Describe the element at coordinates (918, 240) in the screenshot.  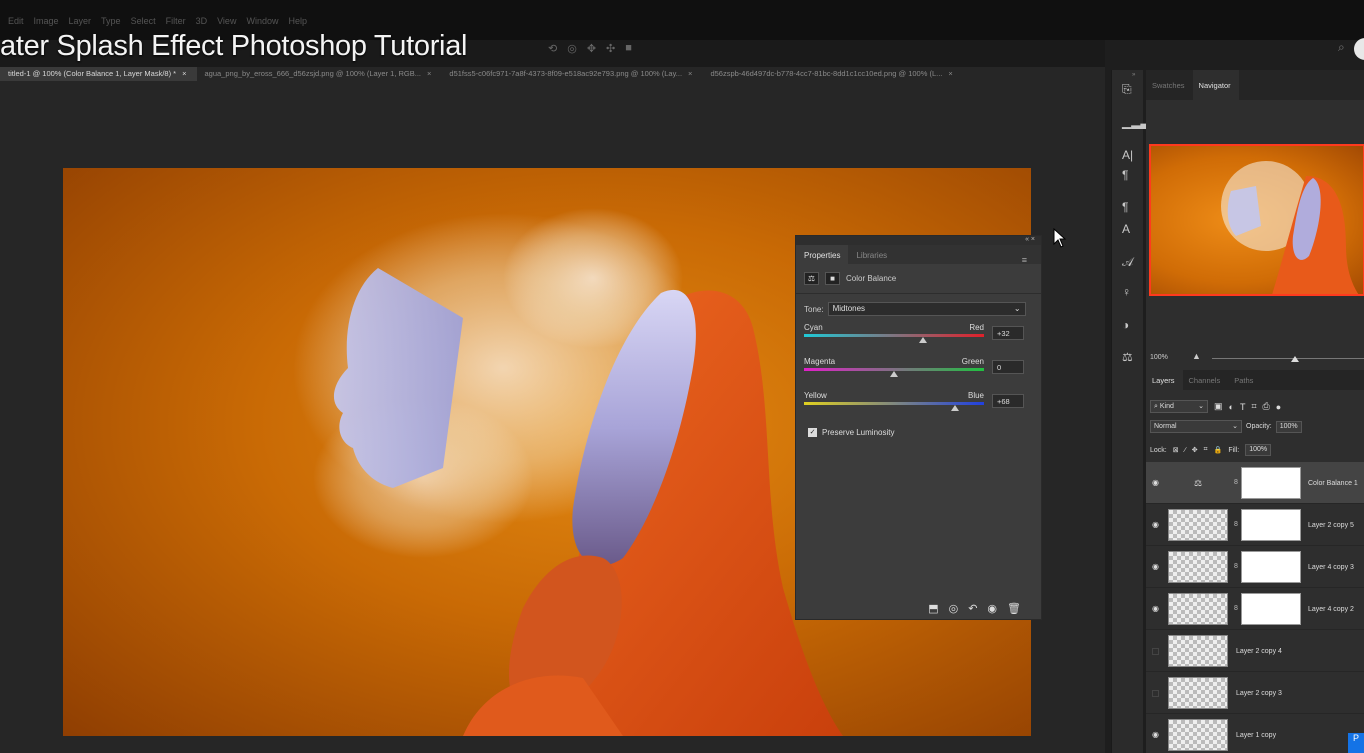
I see `panel-grip: « ×` at that location.